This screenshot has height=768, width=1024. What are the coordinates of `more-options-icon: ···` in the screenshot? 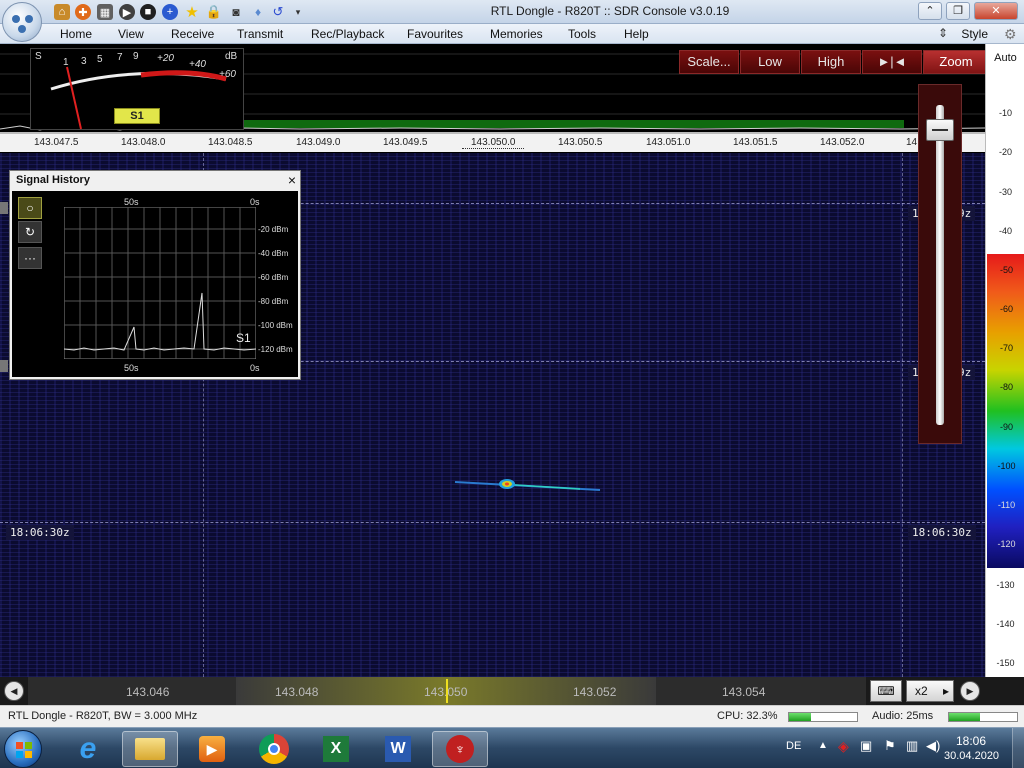 It's located at (30, 258).